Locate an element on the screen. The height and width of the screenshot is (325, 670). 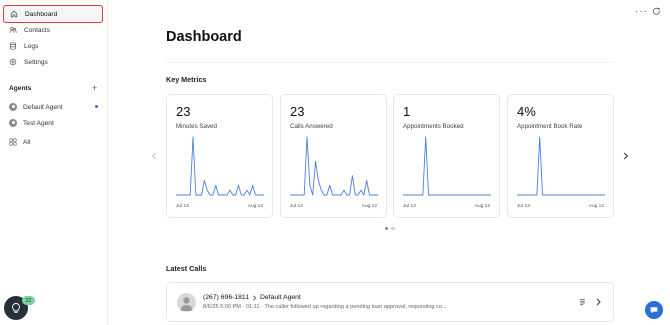
person-icon is located at coordinates (186, 304).